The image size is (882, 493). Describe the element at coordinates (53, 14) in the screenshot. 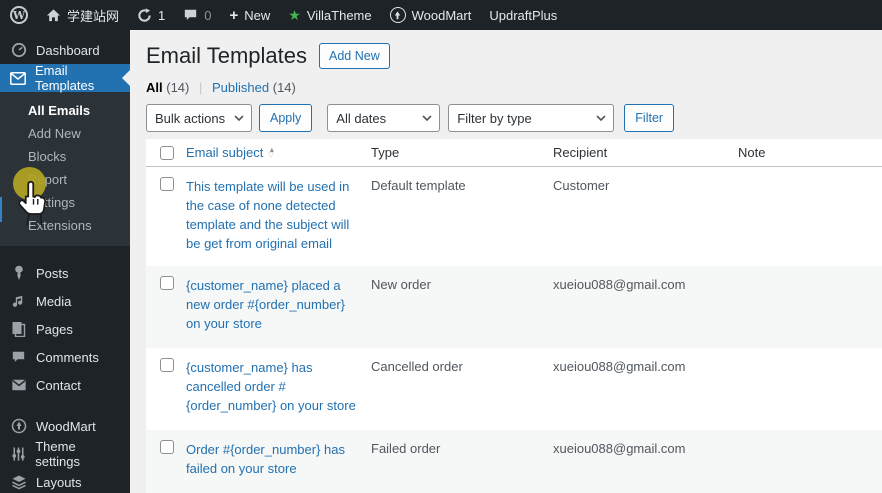

I see `home-icon` at that location.